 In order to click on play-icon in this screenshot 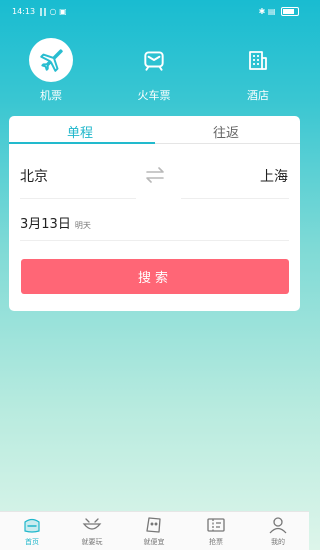, I will do `click(92, 525)`.